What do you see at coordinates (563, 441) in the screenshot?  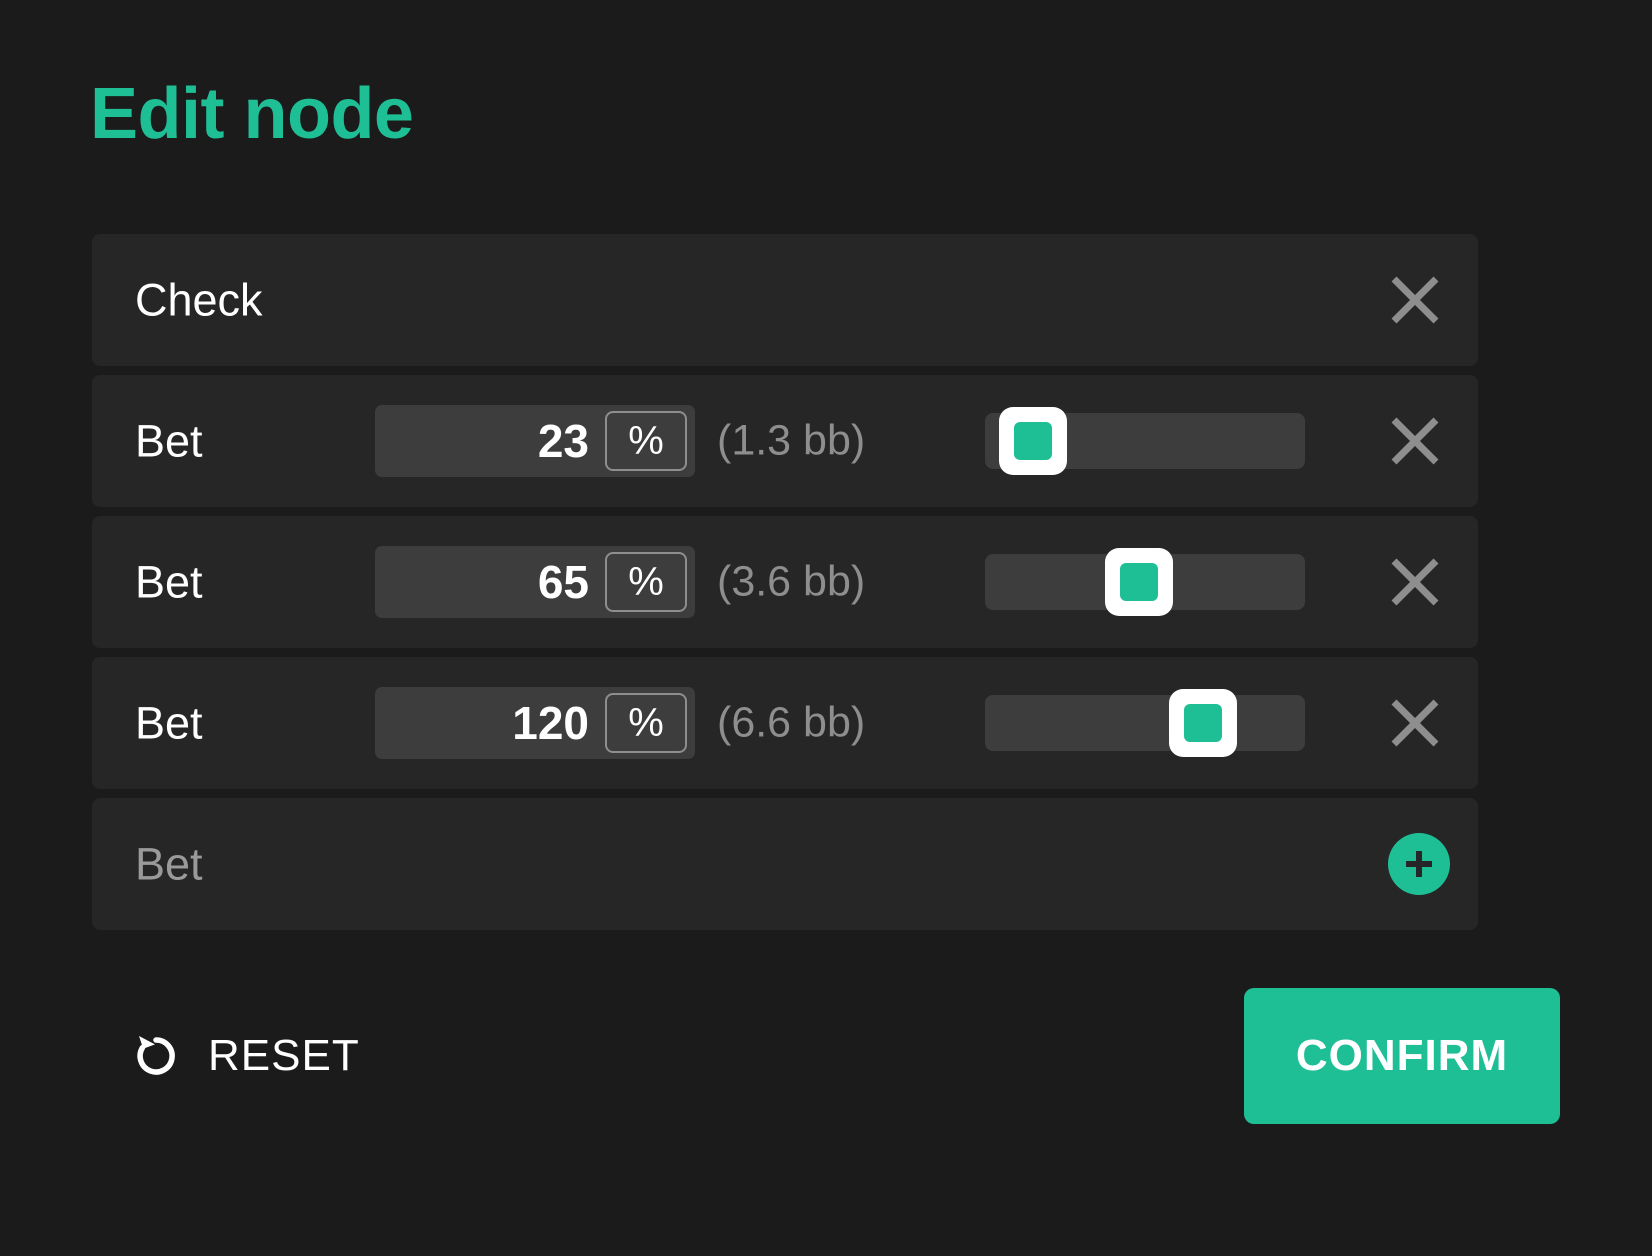 I see `bet-amount-value: 23` at bounding box center [563, 441].